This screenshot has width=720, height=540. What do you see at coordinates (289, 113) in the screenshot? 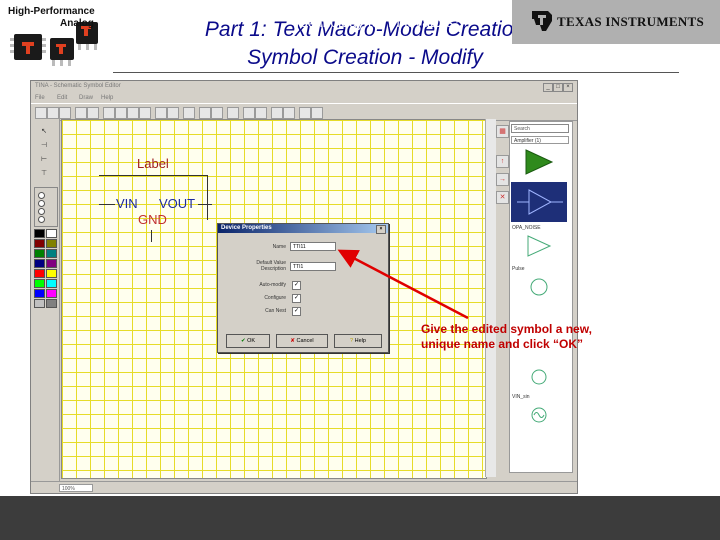
I see `color-icon` at bounding box center [289, 113].